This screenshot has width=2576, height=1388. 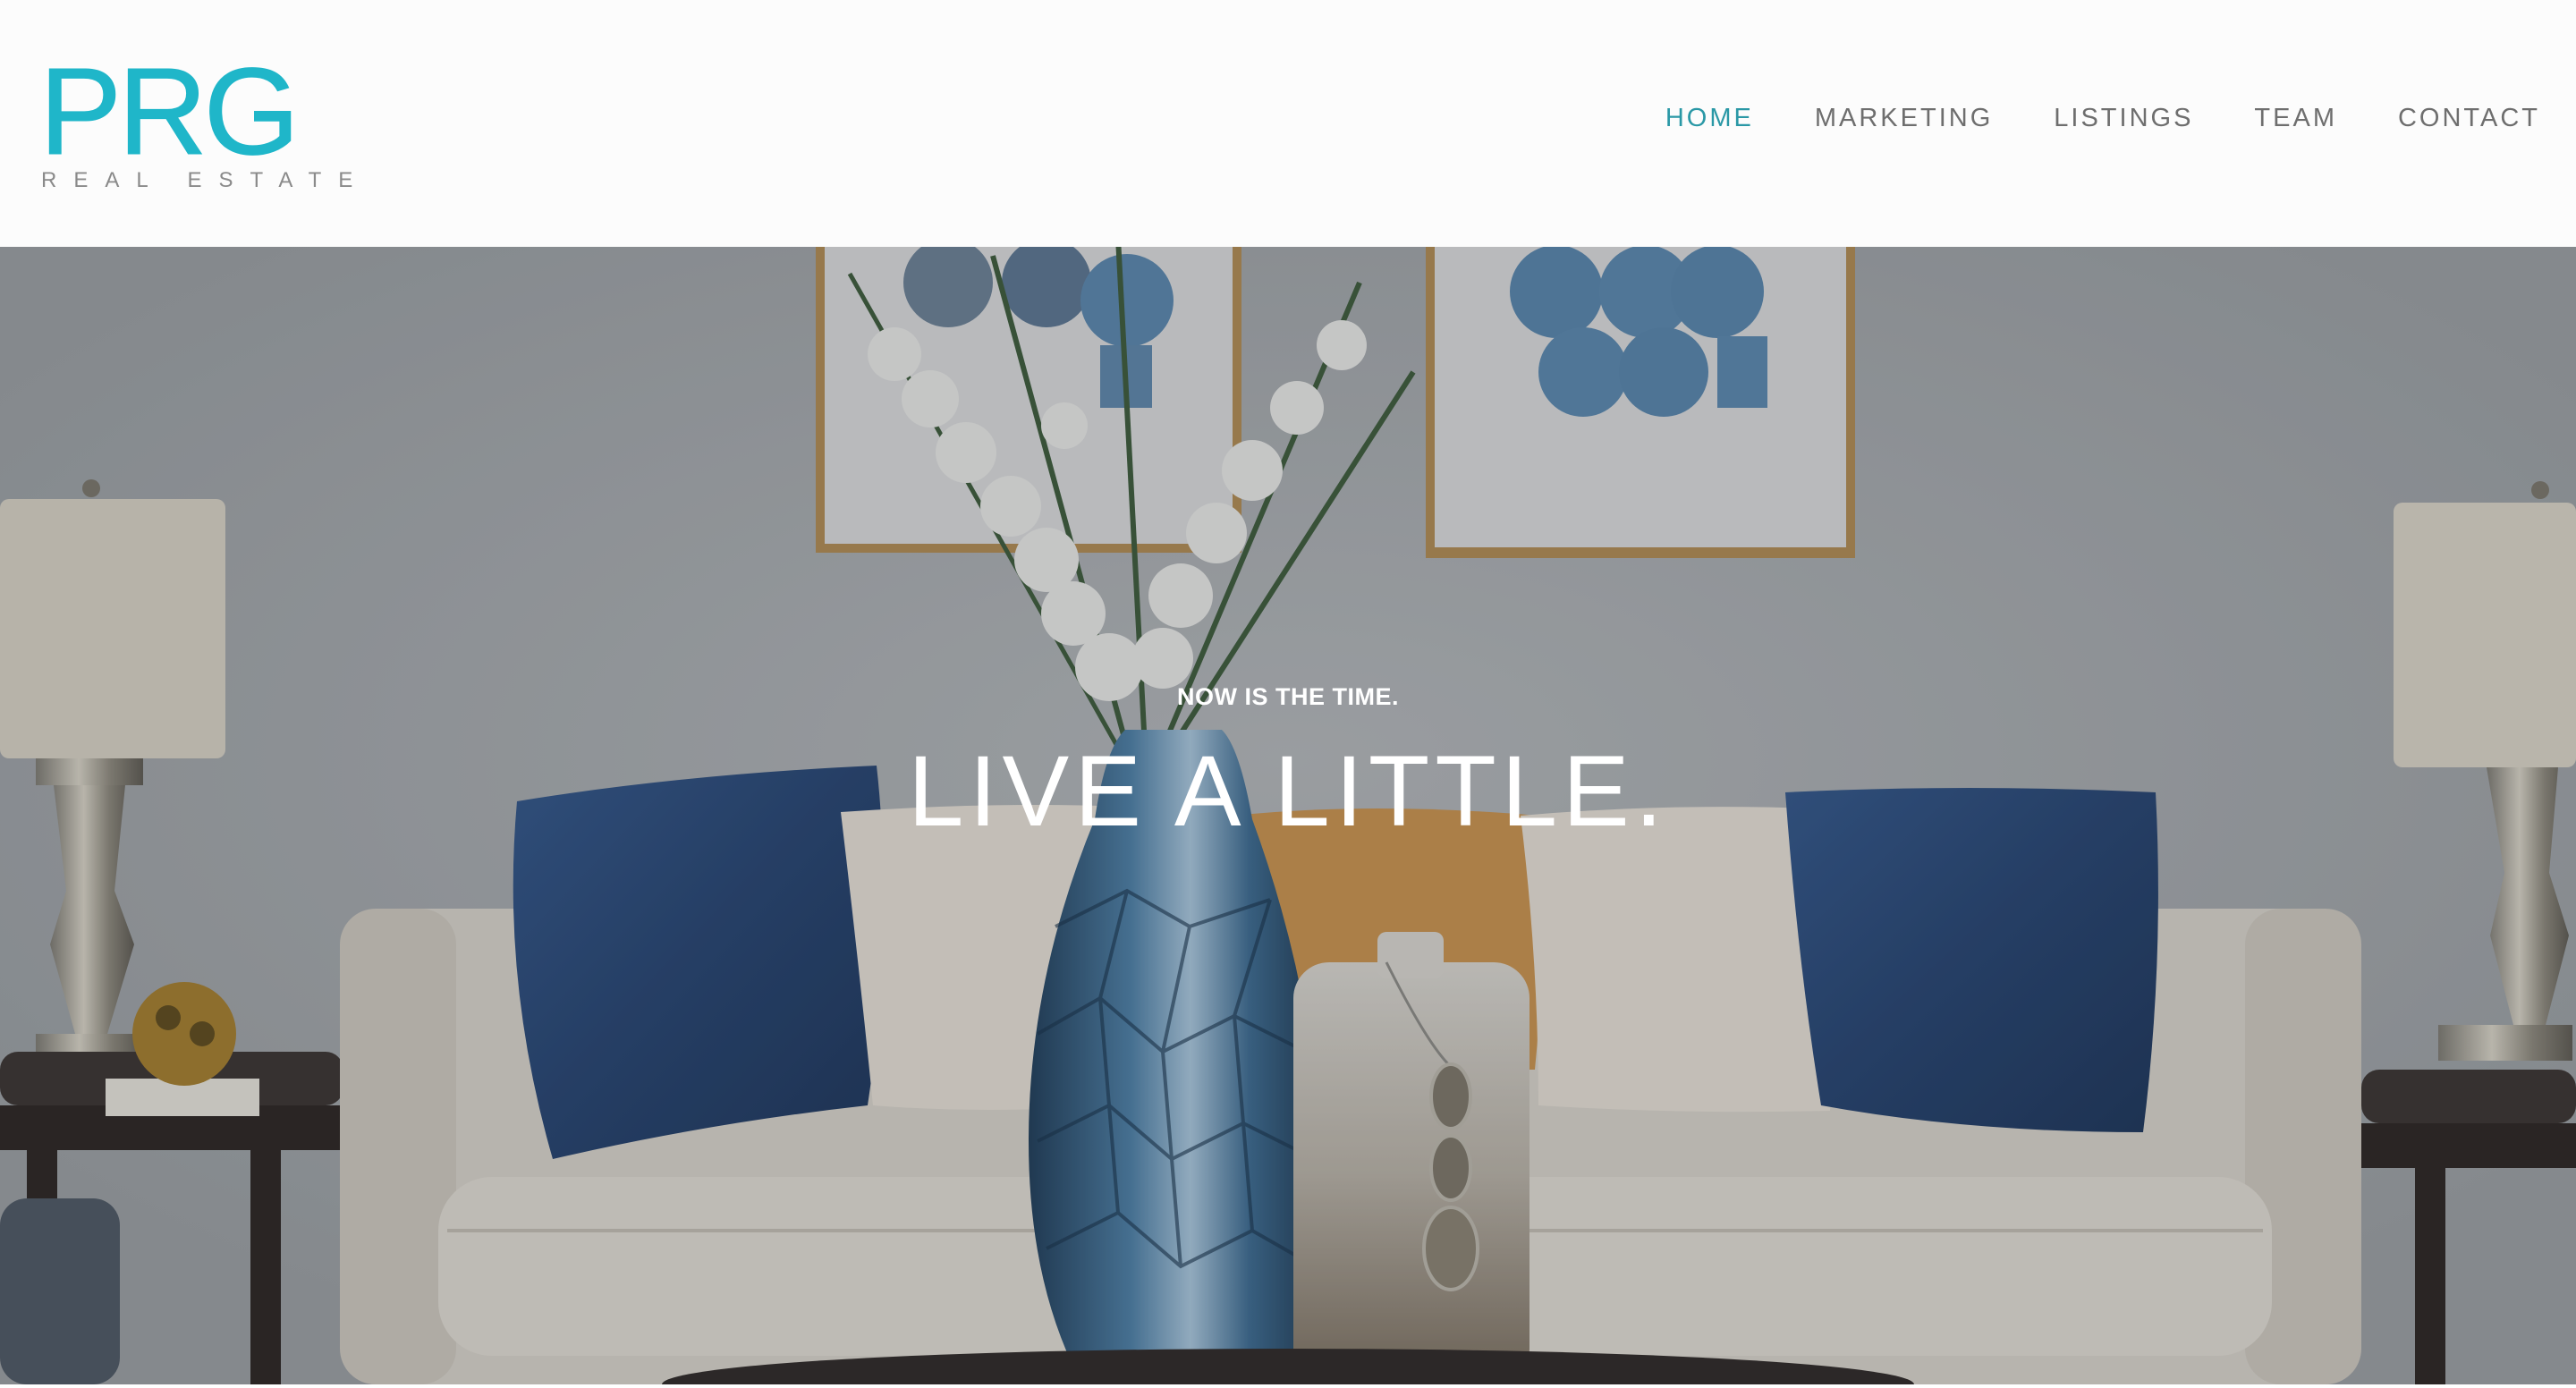 I want to click on hero-title: LIVE A LITTLE., so click(x=1288, y=791).